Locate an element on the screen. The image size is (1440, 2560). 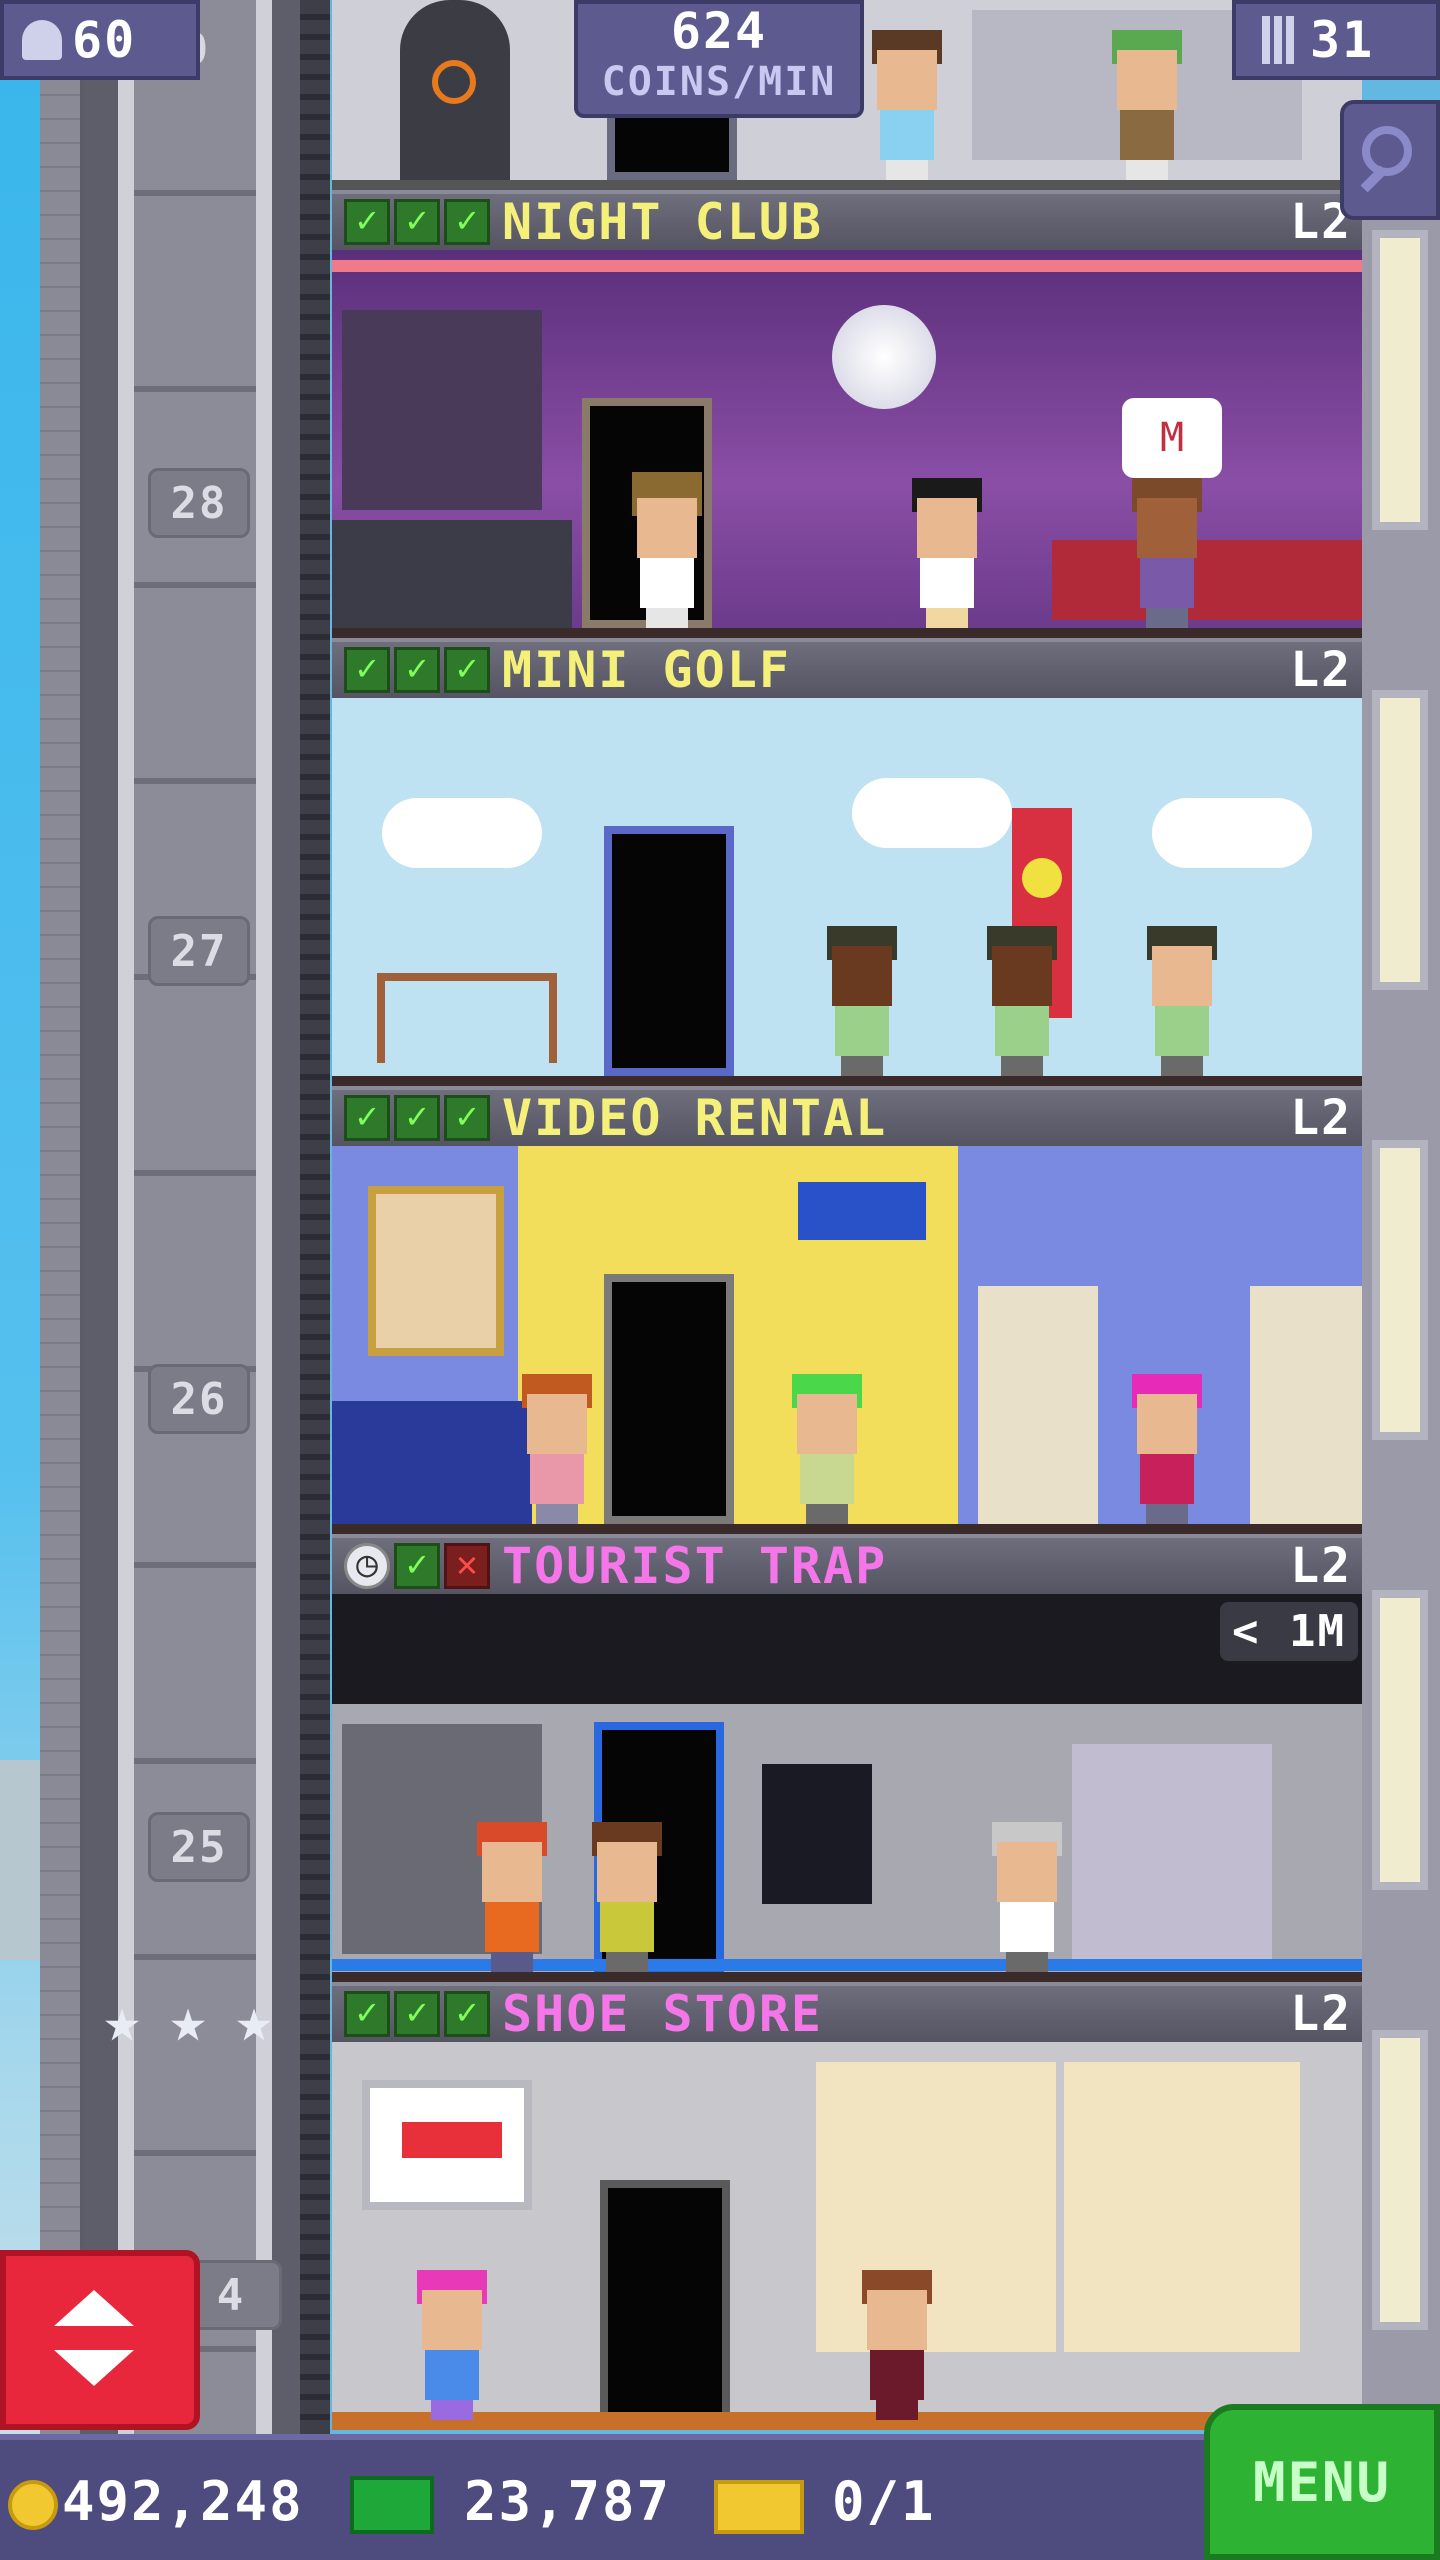
floor-number-25: 25 is located at coordinates (199, 1847).